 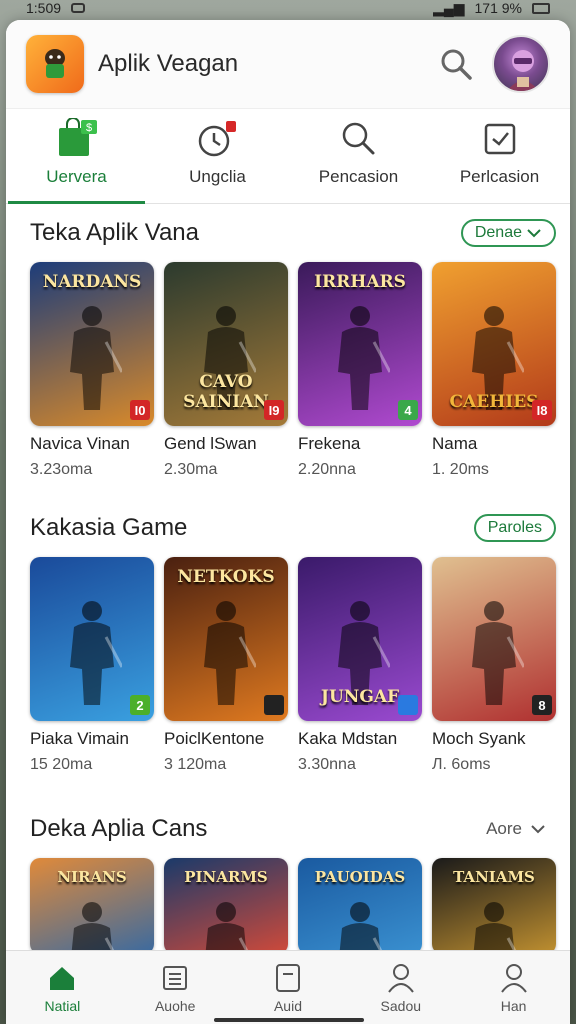 I want to click on app-size: 15 20ma, so click(x=61, y=764).